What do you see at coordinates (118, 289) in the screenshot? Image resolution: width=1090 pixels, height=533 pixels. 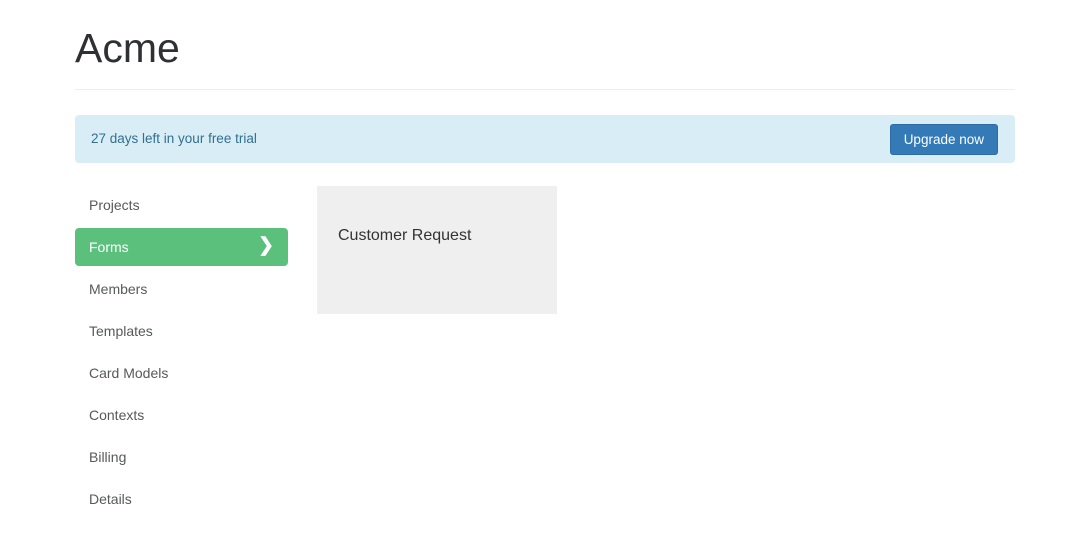 I see `sidebar-item-label: Members` at bounding box center [118, 289].